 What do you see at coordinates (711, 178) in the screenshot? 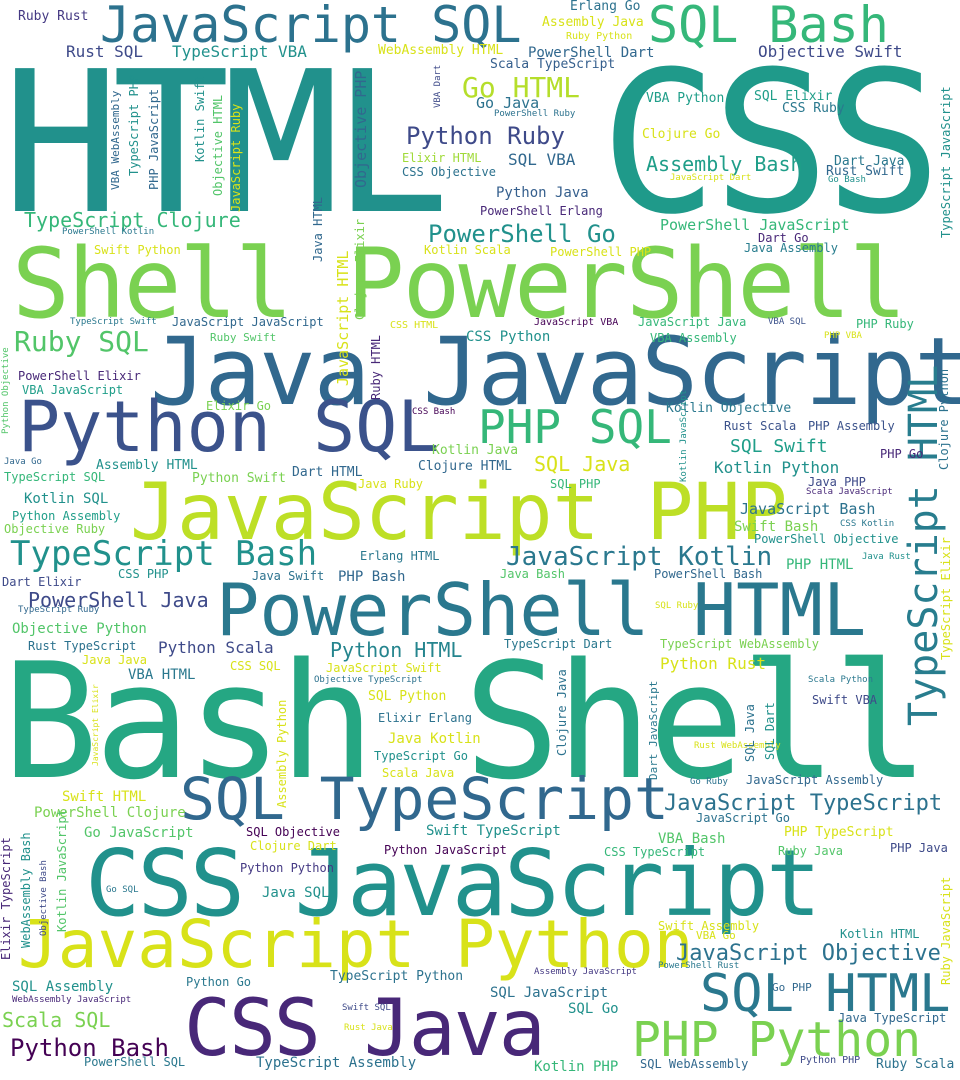
I see `word: JavaScript Dart` at bounding box center [711, 178].